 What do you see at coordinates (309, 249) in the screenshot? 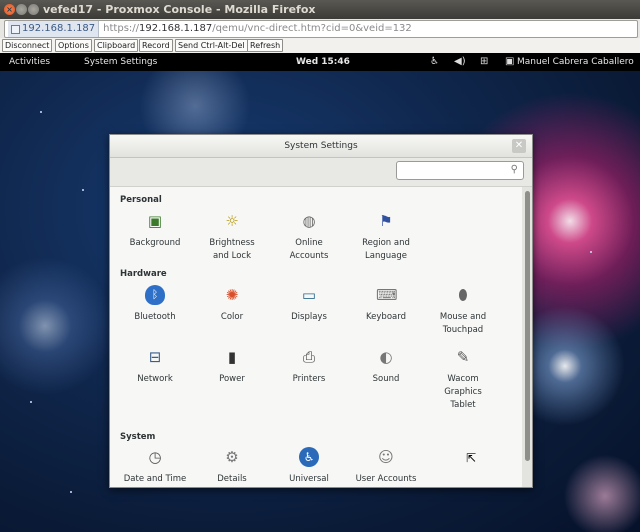
I see `item-label: Online Accounts` at bounding box center [309, 249].